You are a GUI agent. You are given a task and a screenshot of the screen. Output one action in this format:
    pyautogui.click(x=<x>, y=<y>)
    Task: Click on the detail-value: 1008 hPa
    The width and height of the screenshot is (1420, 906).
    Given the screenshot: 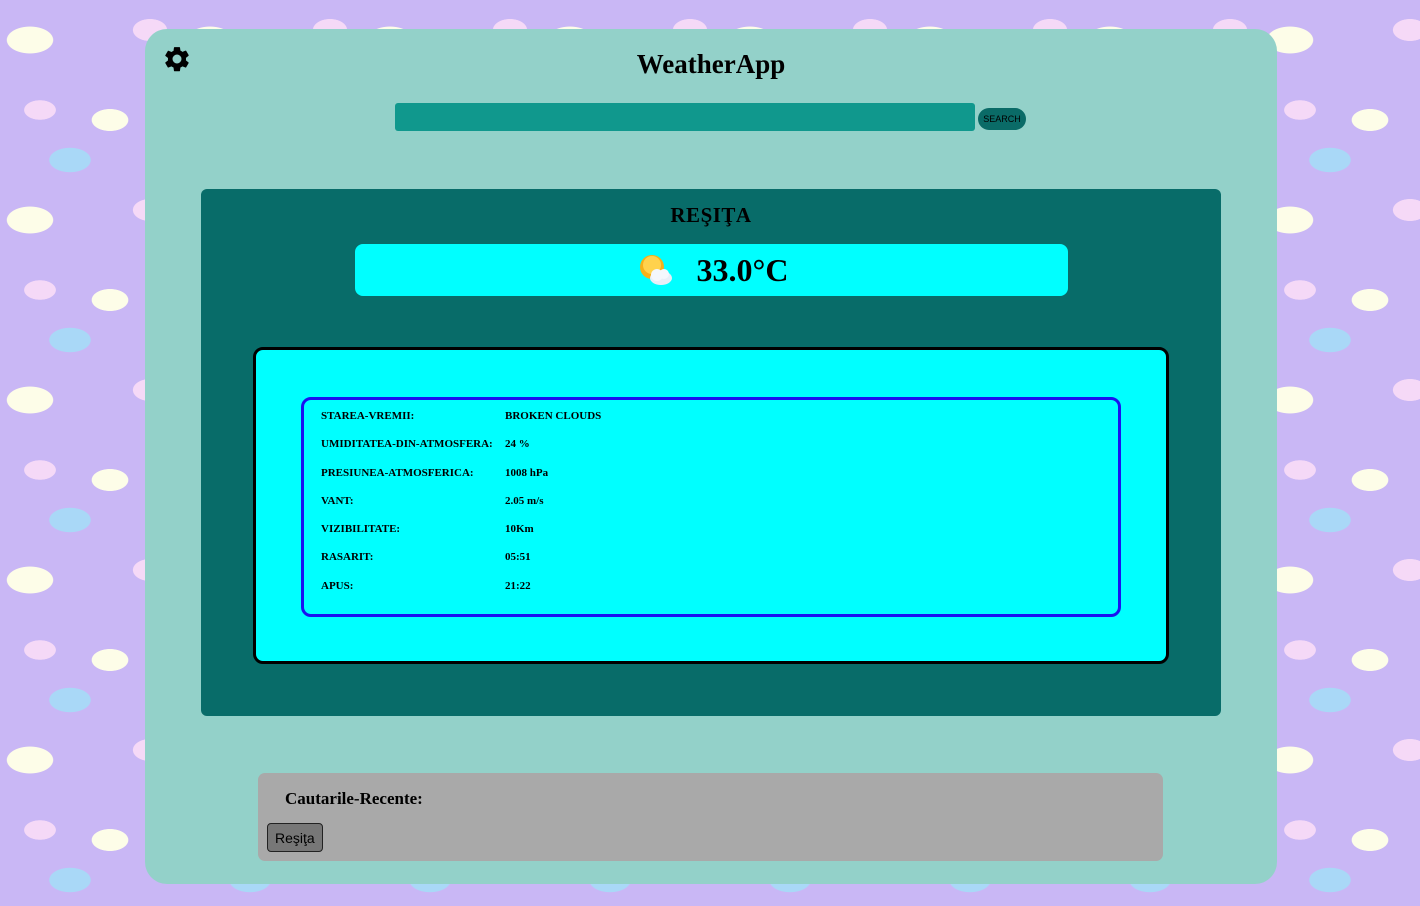 What is the action you would take?
    pyautogui.click(x=527, y=472)
    